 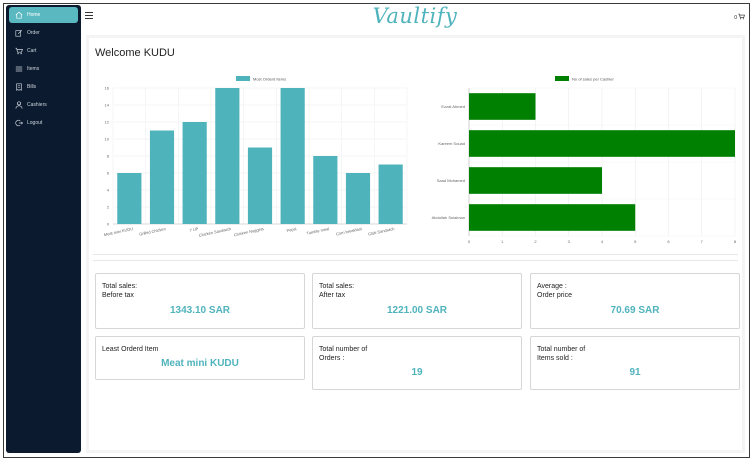 I want to click on sidebar-item-cashiers: Cashiers, so click(x=43, y=105).